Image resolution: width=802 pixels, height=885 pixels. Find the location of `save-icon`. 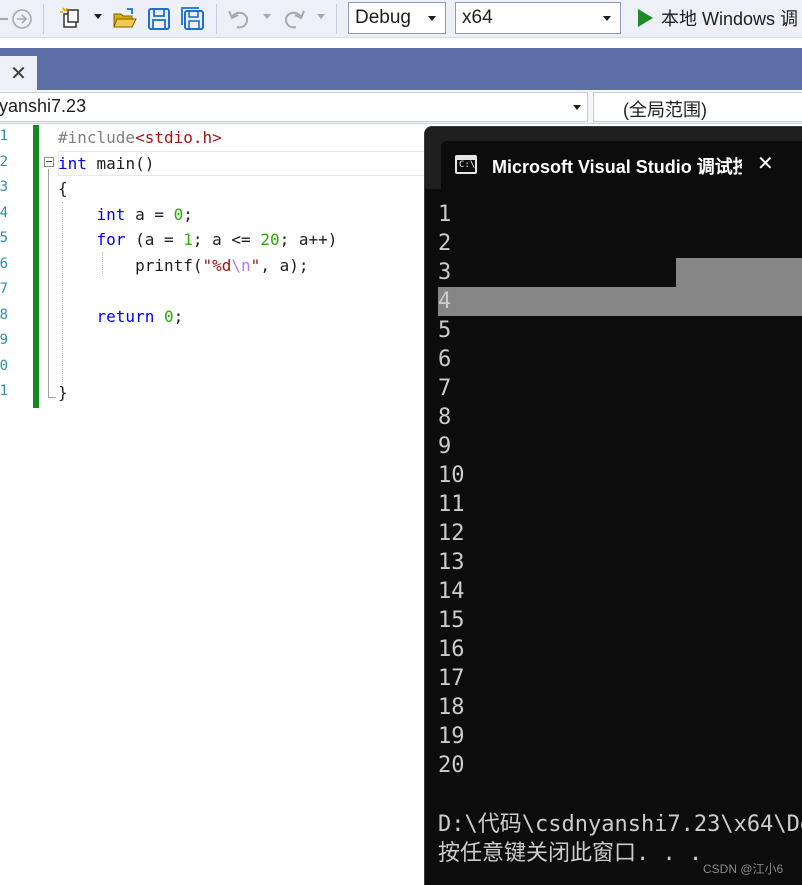

save-icon is located at coordinates (159, 19).